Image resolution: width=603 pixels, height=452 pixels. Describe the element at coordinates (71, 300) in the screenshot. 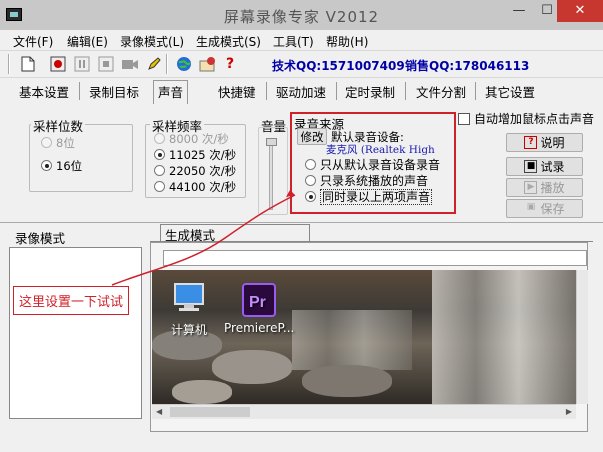

I see `annotation-callout: 这里设置一下试试` at that location.